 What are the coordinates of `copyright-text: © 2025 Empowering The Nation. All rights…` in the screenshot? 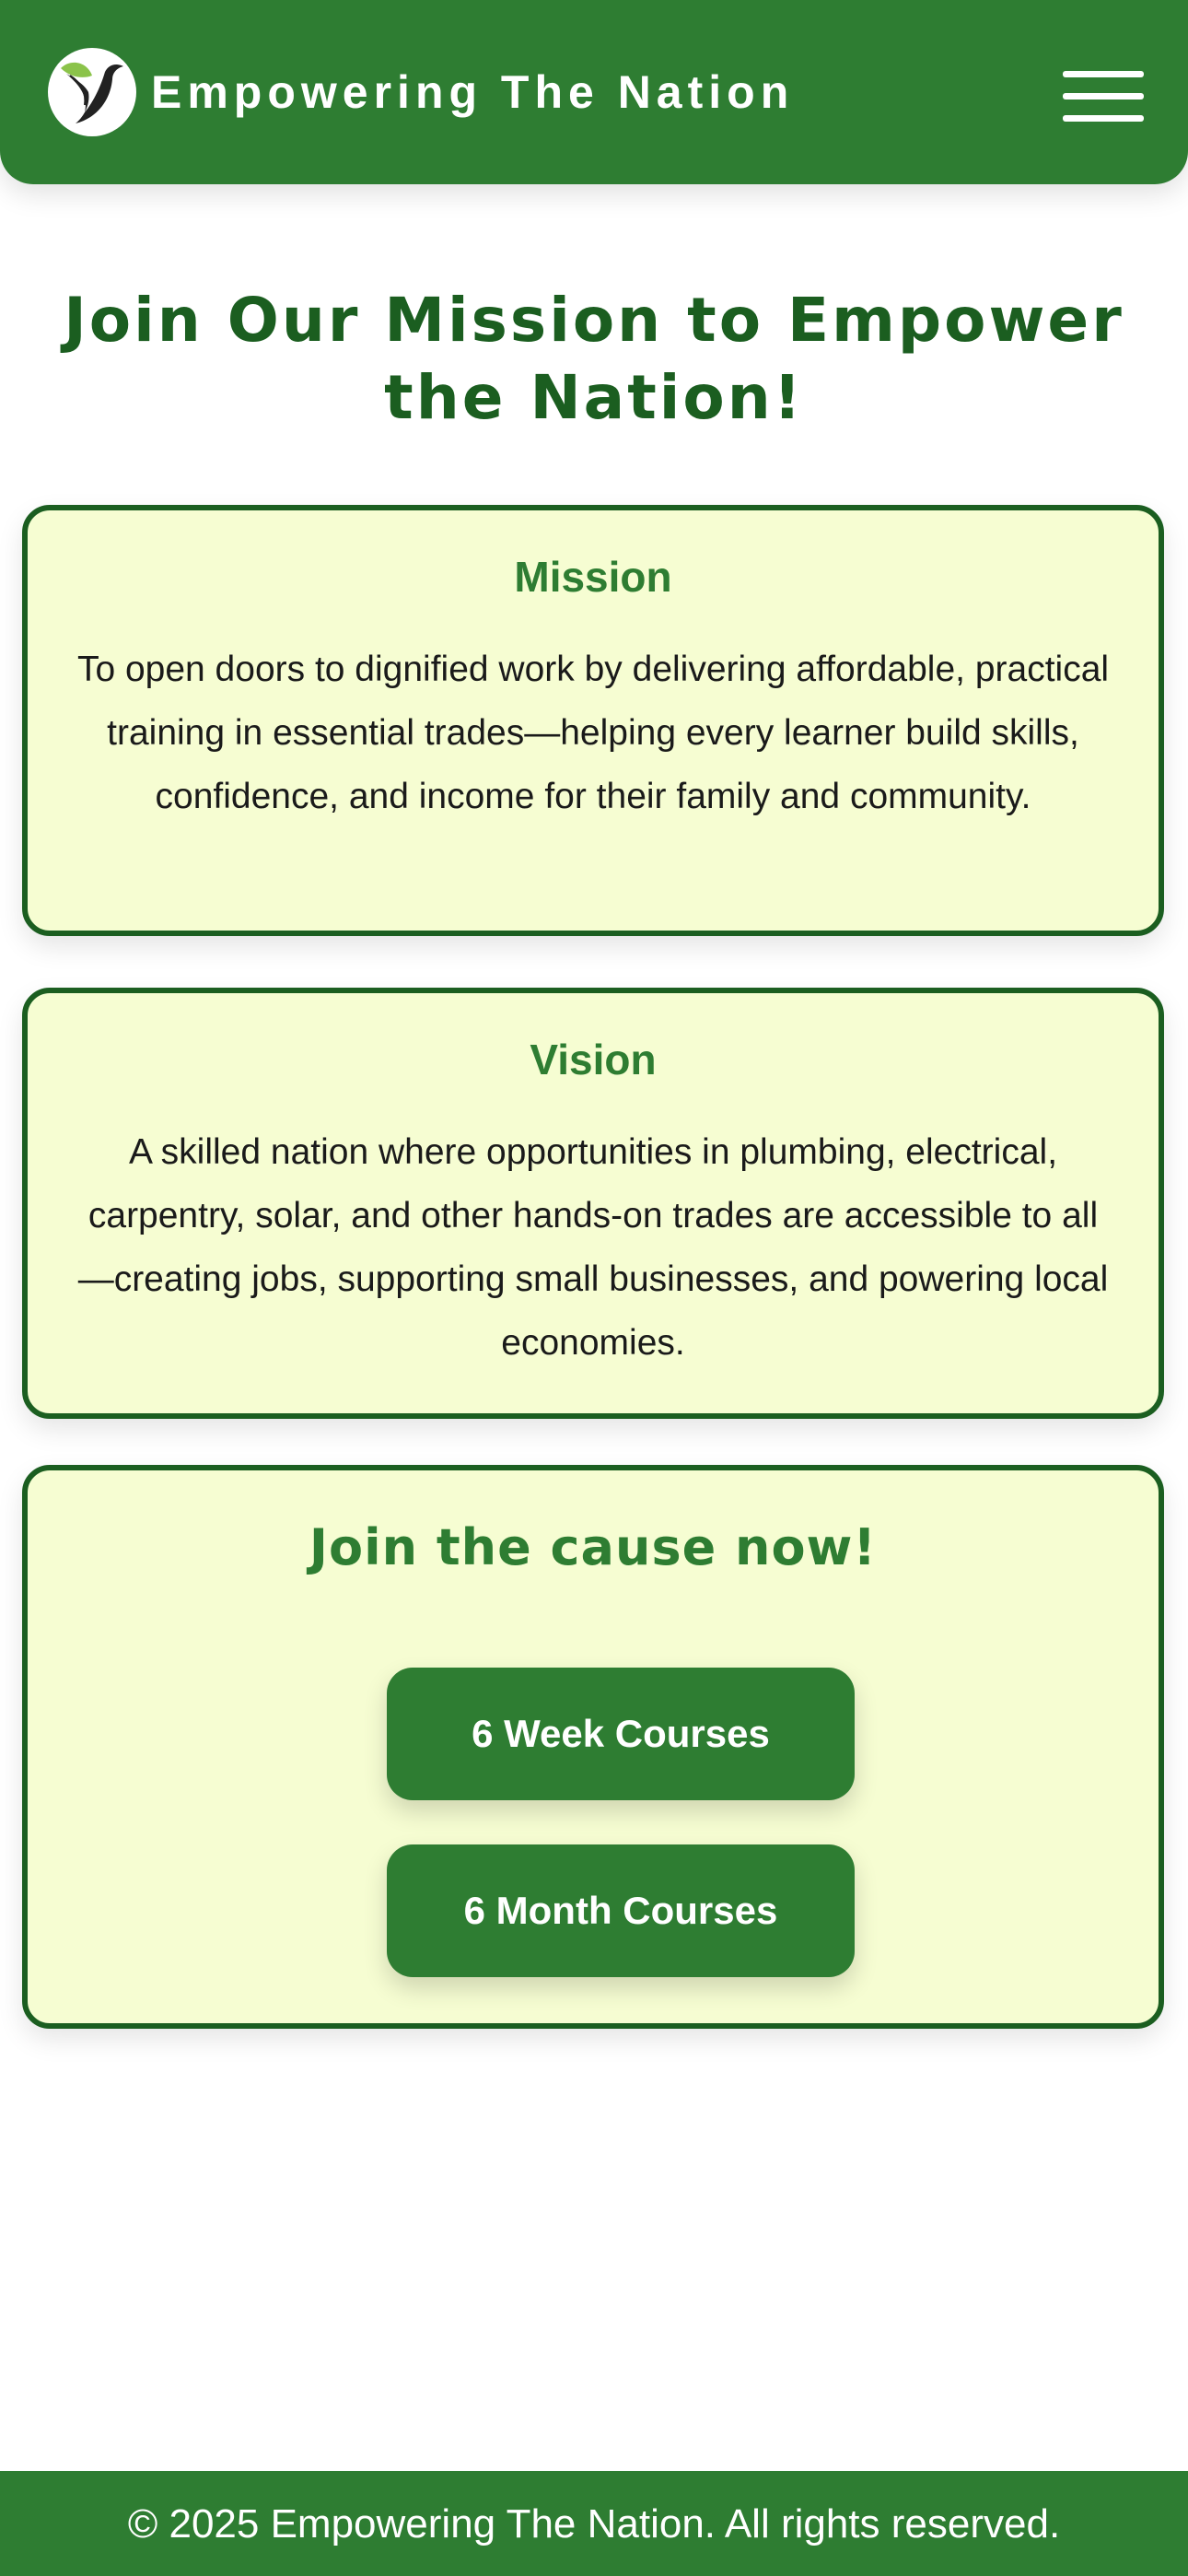 It's located at (594, 2524).